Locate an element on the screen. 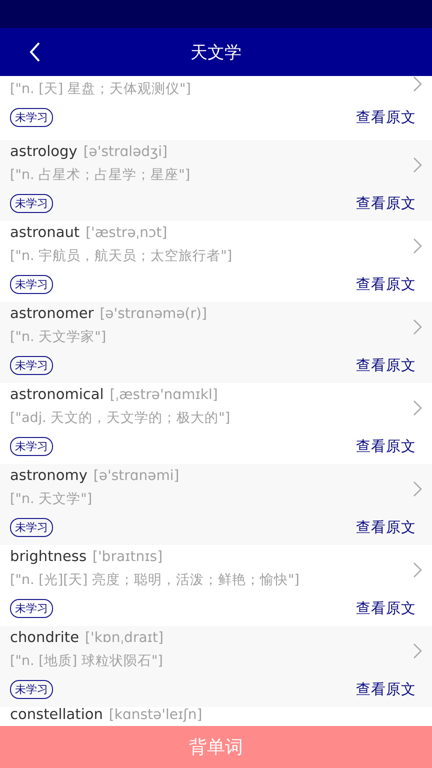  phonetic-text: [kɑnstə'leɪʃn] is located at coordinates (155, 715).